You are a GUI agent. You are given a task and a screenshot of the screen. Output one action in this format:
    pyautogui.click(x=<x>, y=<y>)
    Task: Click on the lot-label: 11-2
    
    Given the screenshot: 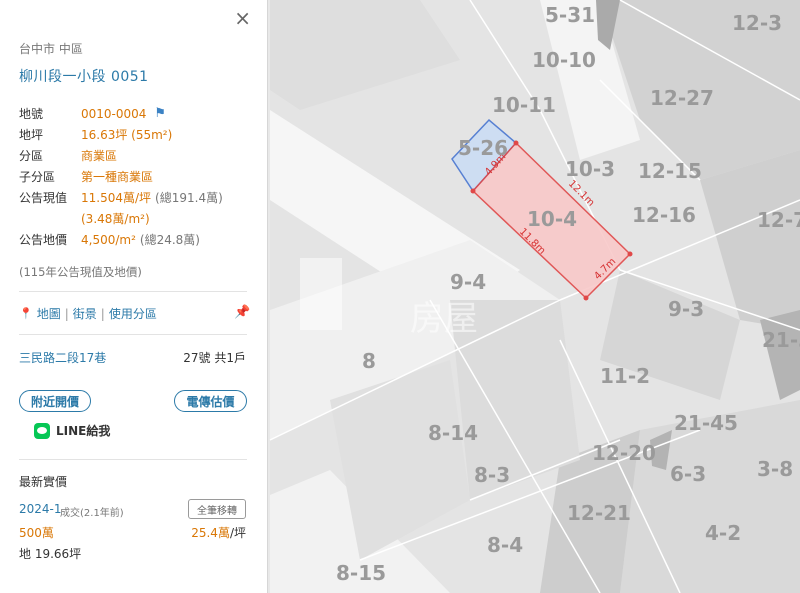 What is the action you would take?
    pyautogui.click(x=625, y=376)
    